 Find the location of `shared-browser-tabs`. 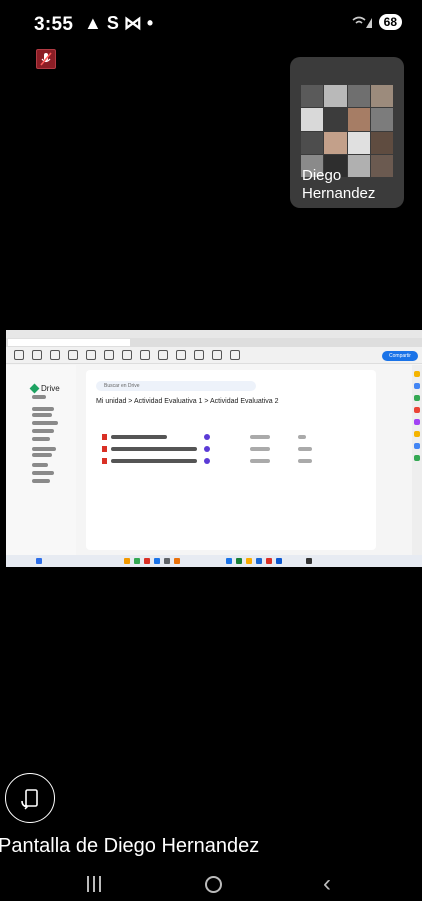

shared-browser-tabs is located at coordinates (214, 342).